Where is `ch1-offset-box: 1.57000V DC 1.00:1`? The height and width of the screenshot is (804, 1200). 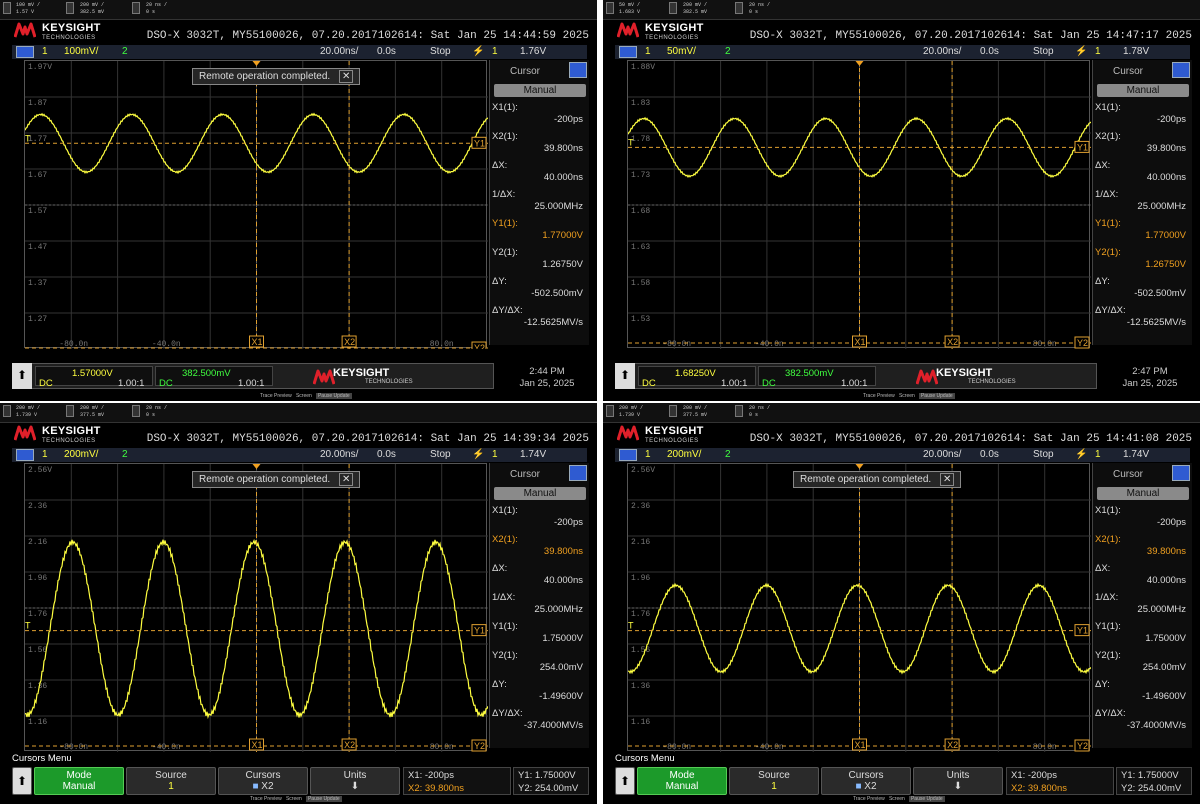
ch1-offset-box: 1.57000V DC 1.00:1 is located at coordinates (94, 377).